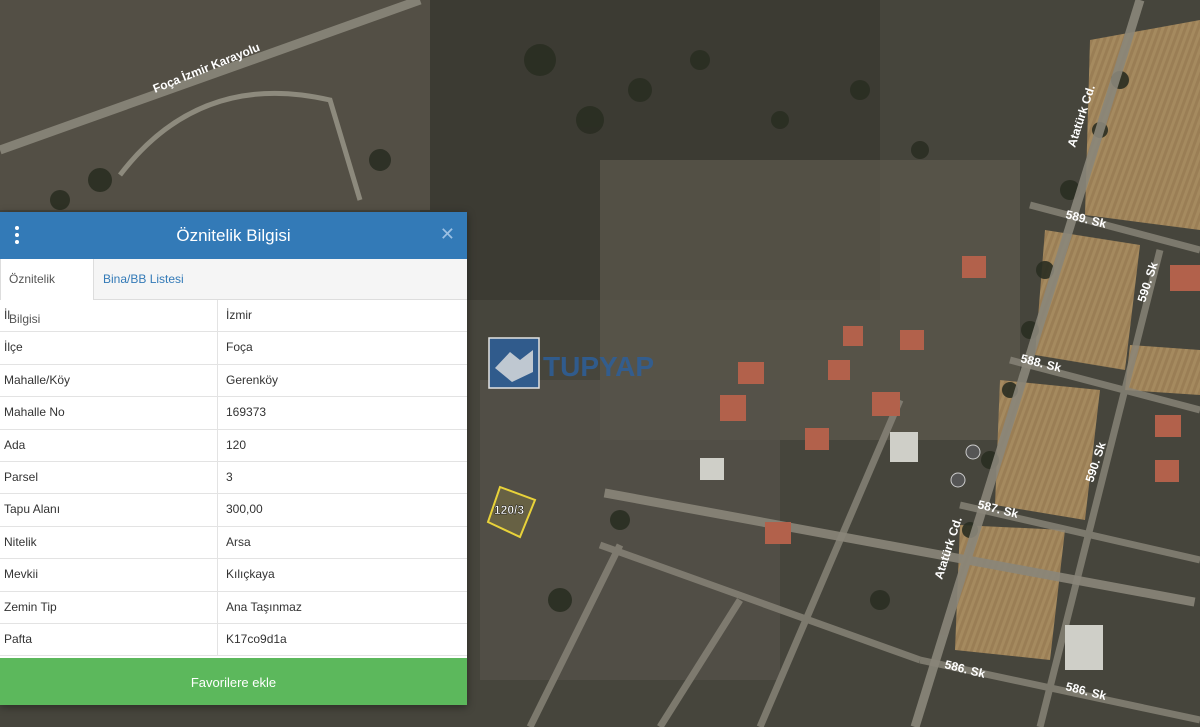  Describe the element at coordinates (109, 639) in the screenshot. I see `row-key: Pafta` at that location.